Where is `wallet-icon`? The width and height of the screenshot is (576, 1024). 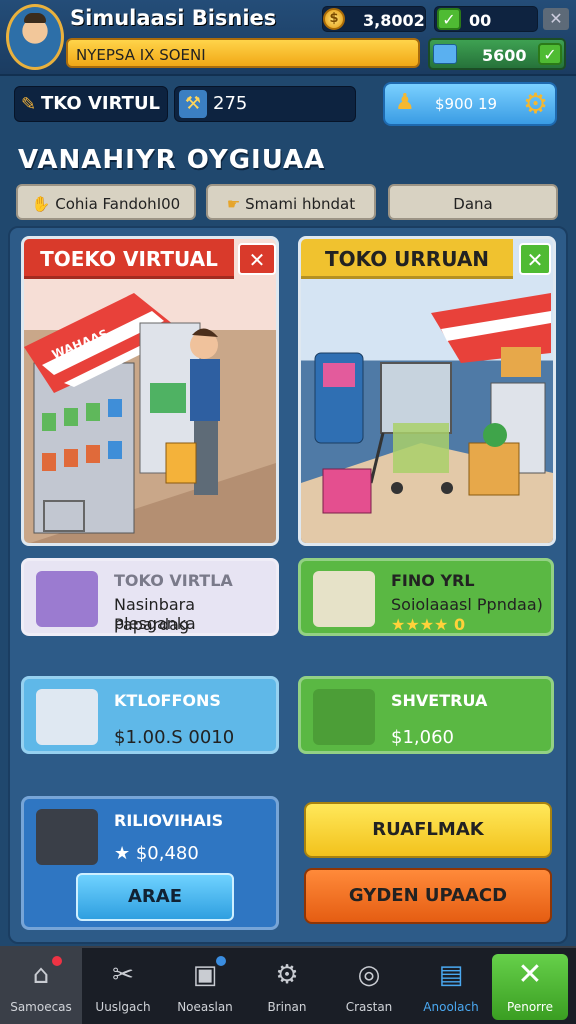 wallet-icon is located at coordinates (445, 54).